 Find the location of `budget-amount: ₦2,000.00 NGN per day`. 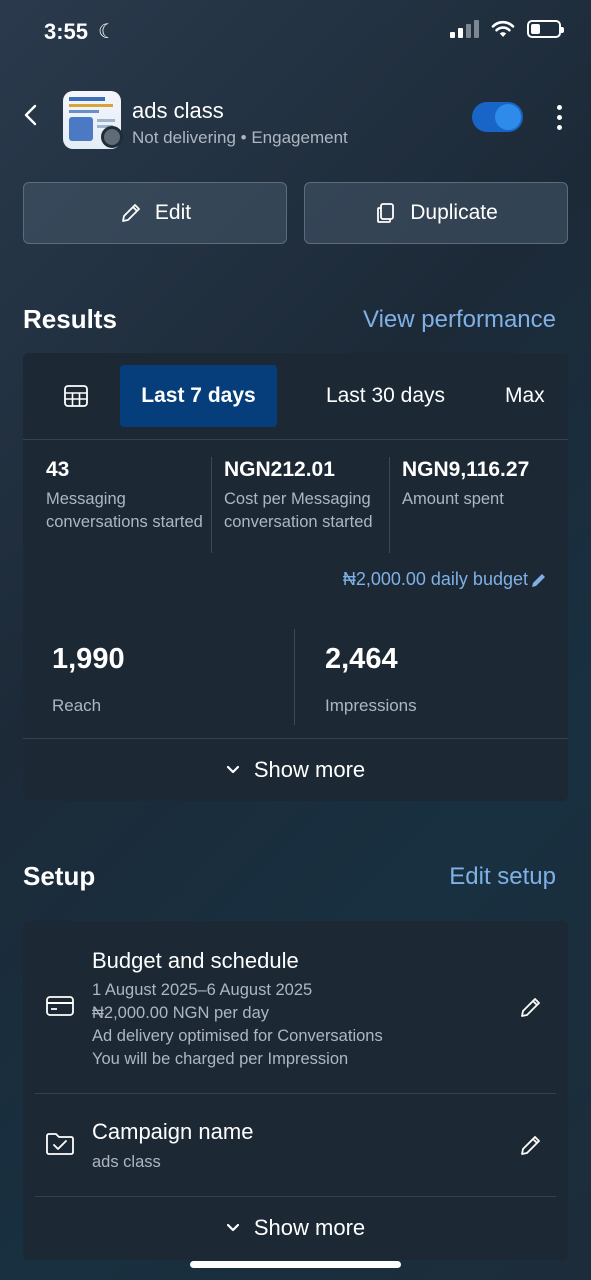

budget-amount: ₦2,000.00 NGN per day is located at coordinates (181, 1013).